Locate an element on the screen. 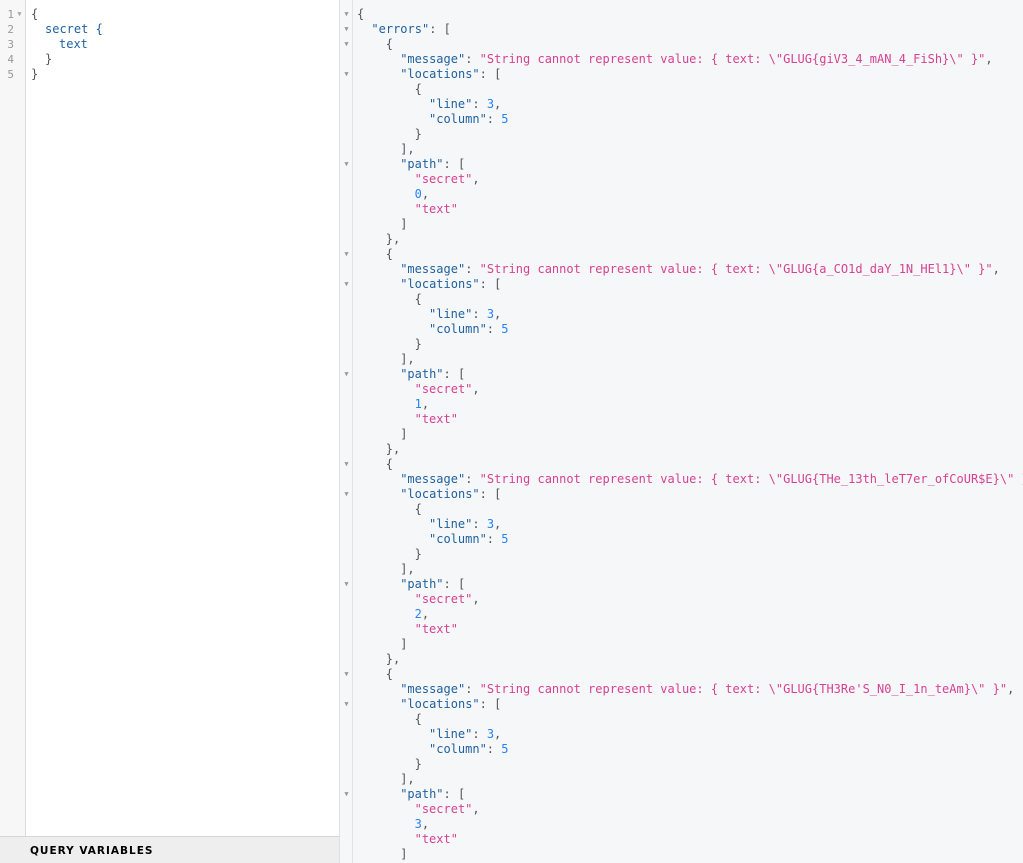 Image resolution: width=1023 pixels, height=863 pixels. json-token: }, is located at coordinates (393, 659).